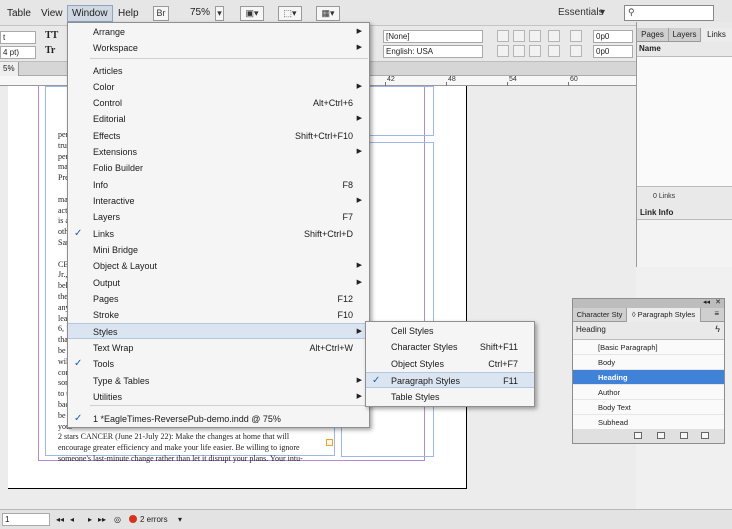 This screenshot has width=732, height=529. Describe the element at coordinates (26, 519) in the screenshot. I see `page-number-field: 1` at that location.